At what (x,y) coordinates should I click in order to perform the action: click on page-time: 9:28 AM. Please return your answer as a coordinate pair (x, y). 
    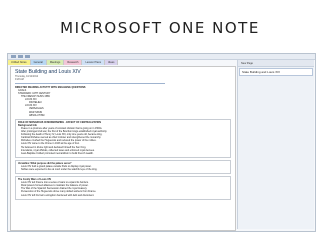
    Looking at the image, I should click on (19, 80).